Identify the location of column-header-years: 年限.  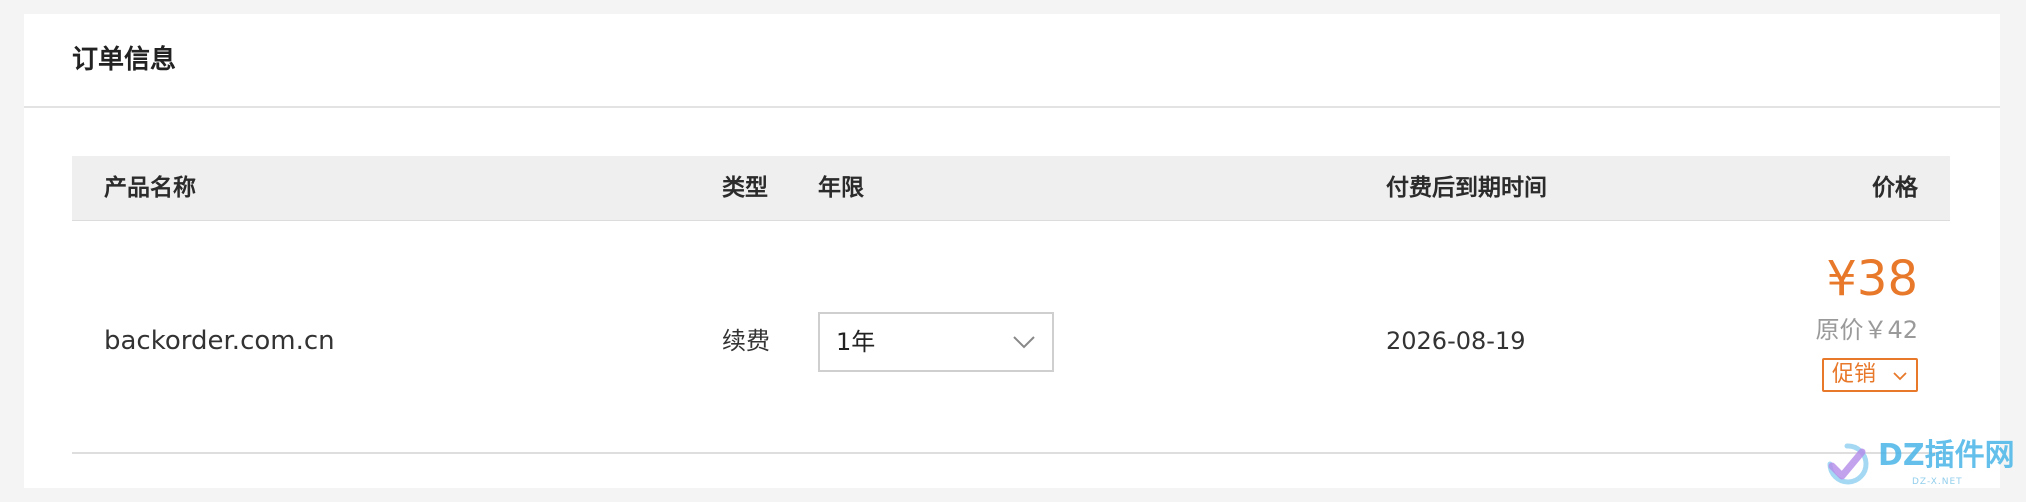
(841, 188).